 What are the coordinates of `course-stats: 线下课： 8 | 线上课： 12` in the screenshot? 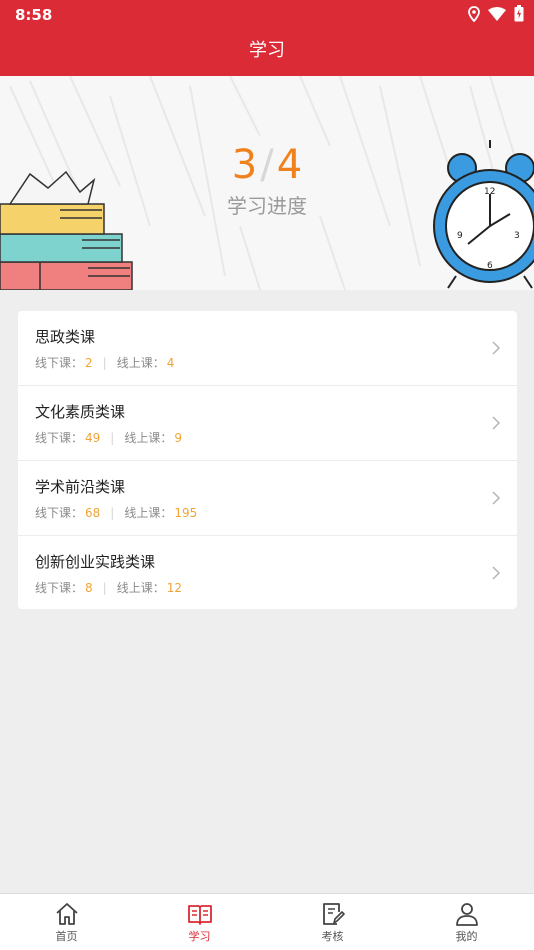 It's located at (108, 587).